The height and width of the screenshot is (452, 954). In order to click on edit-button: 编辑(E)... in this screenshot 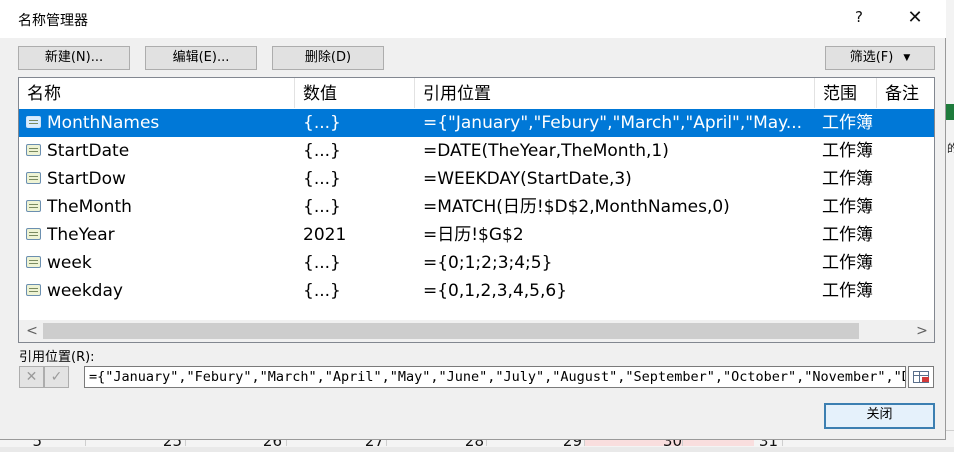, I will do `click(201, 58)`.